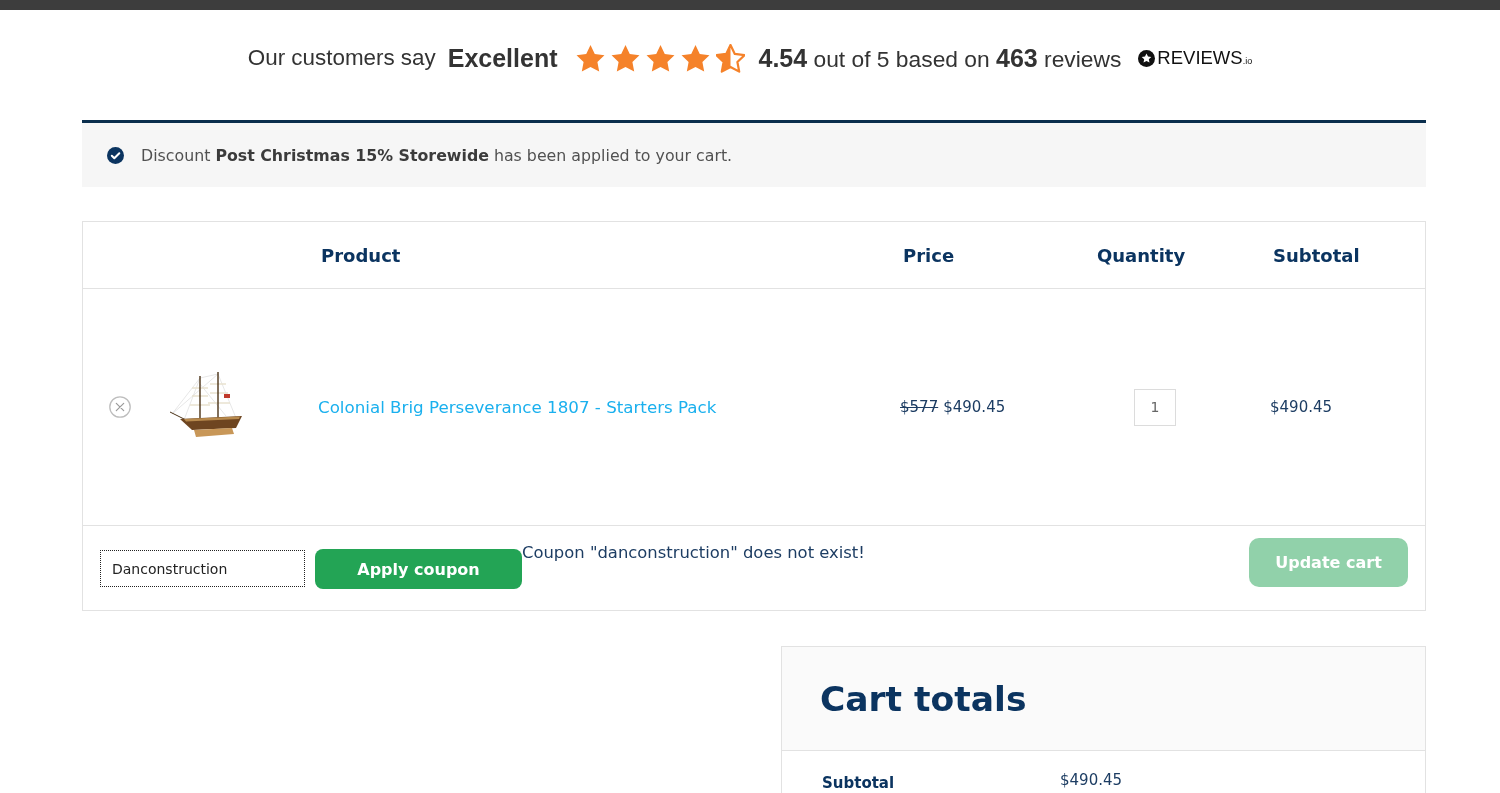 This screenshot has width=1500, height=793. I want to click on close-icon, so click(120, 407).